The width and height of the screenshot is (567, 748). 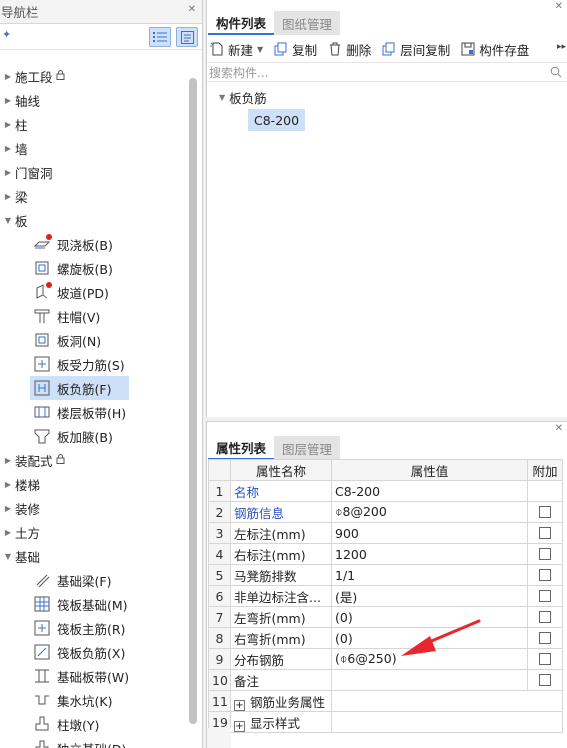 I want to click on annotation-arrow-icon, so click(x=441, y=637).